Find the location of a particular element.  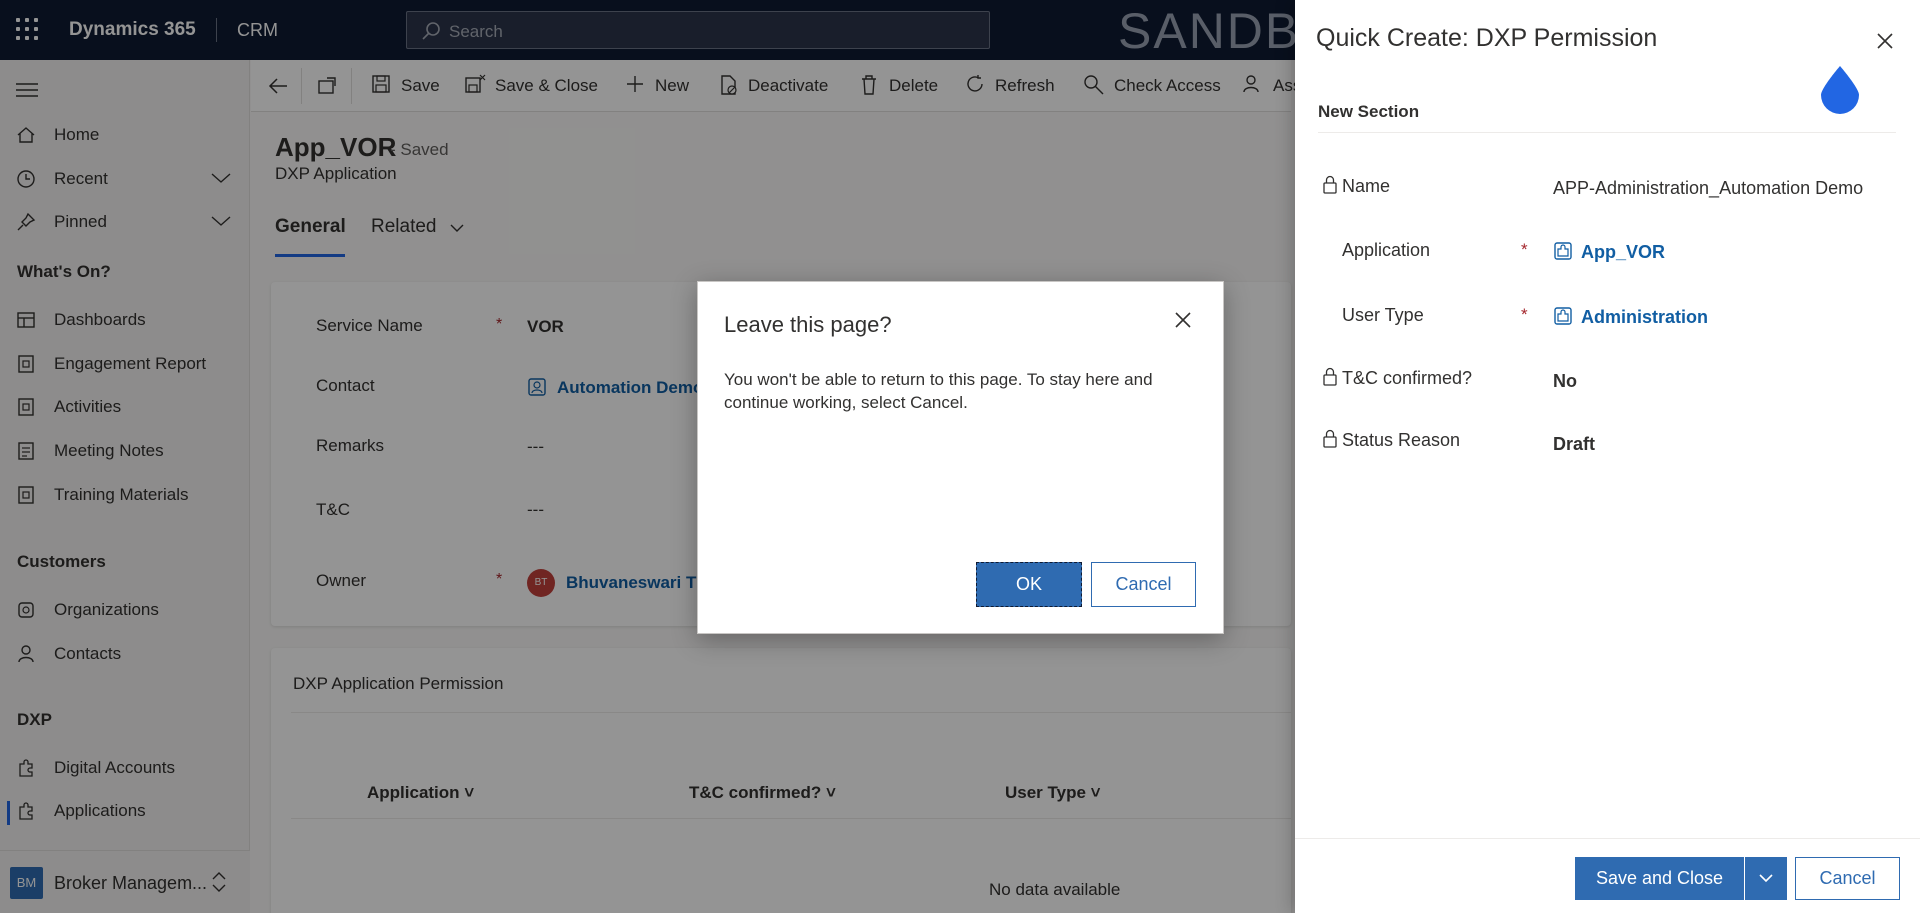

application-record-icon is located at coordinates (1563, 251).